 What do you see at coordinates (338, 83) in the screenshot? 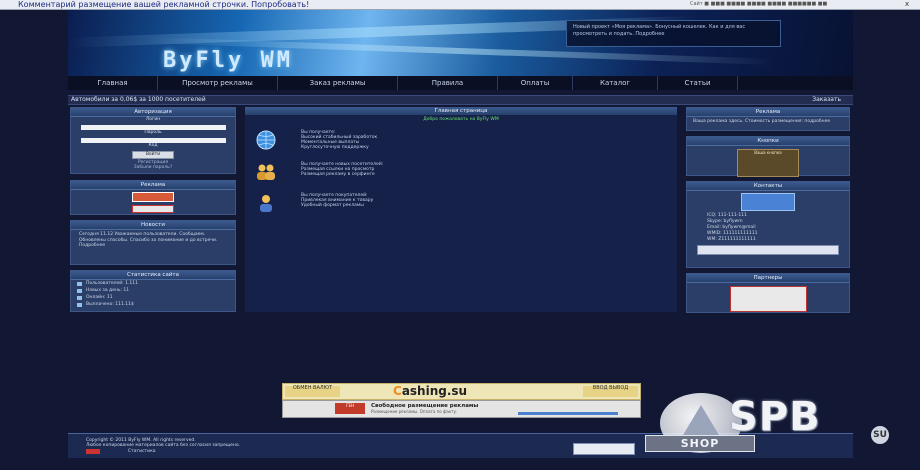
I see `nav-item-order-ads: Заказ рекламы` at bounding box center [338, 83].